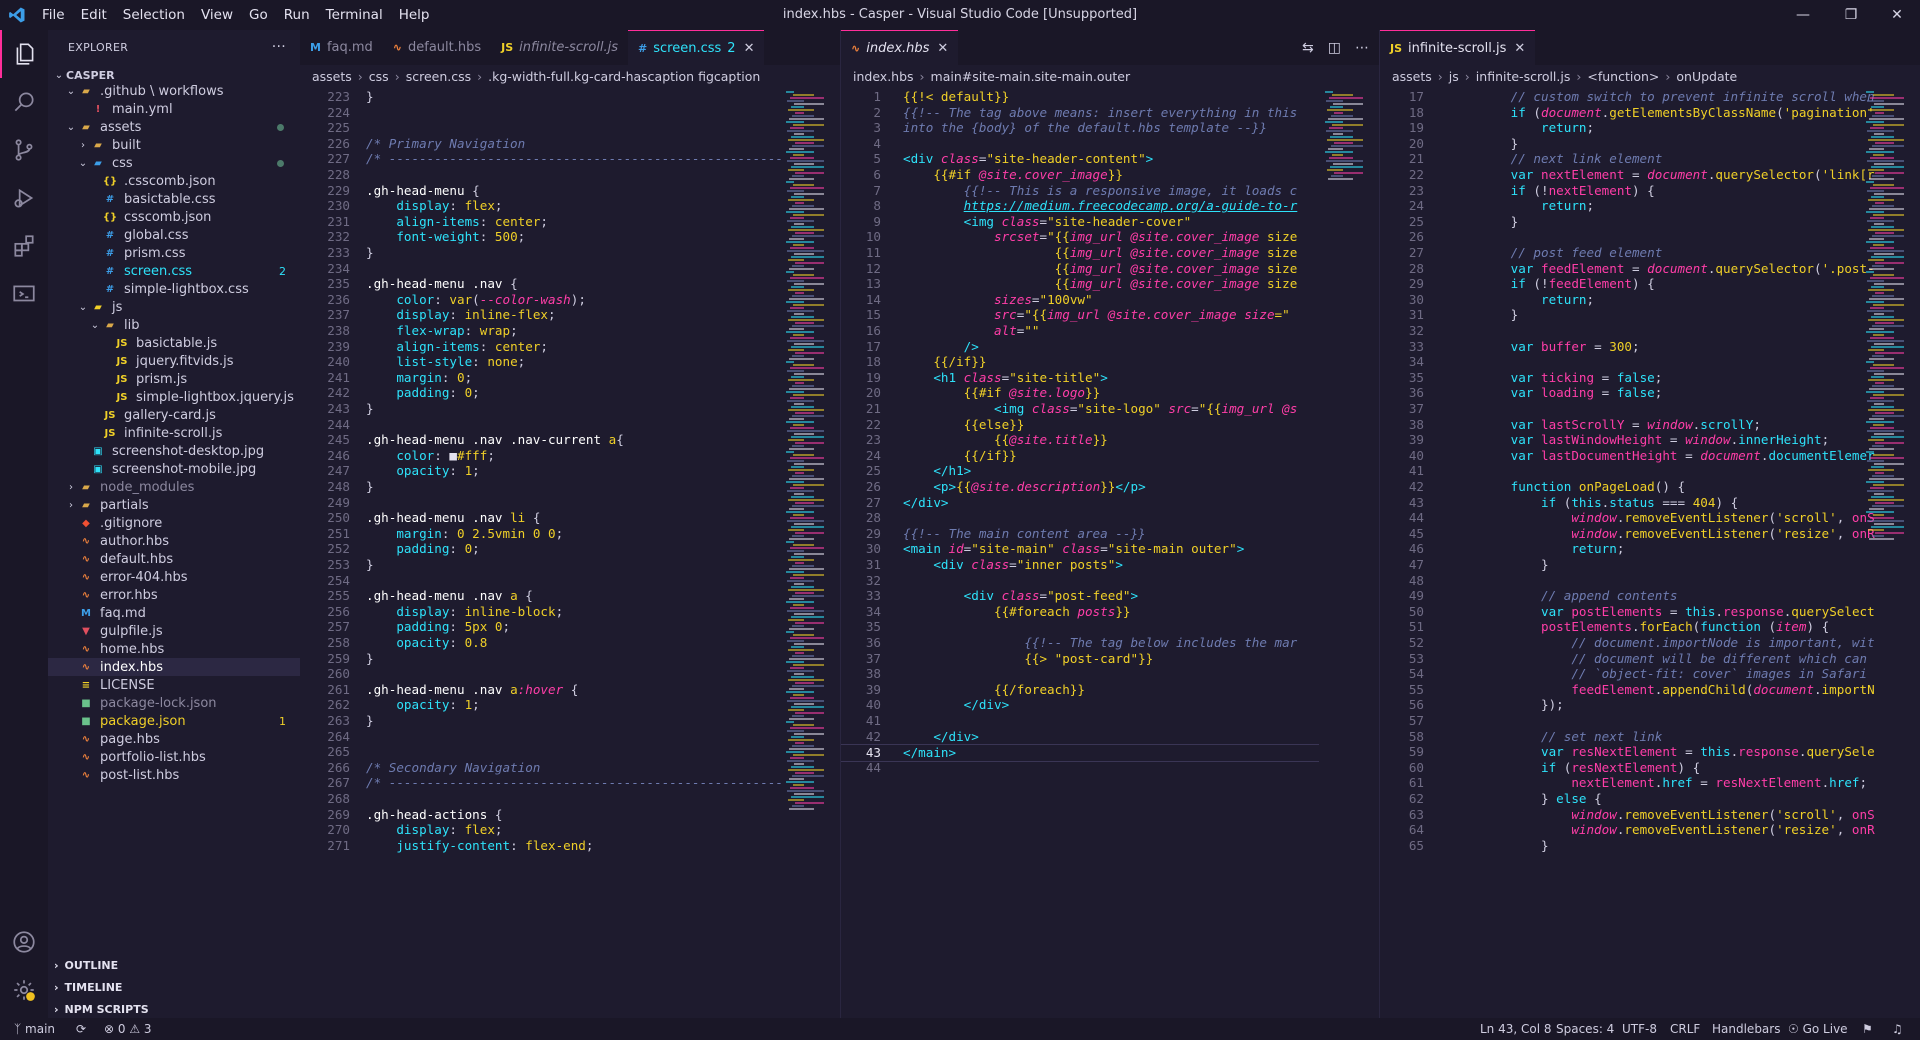 The width and height of the screenshot is (1920, 1040). I want to click on breadcrumb-item: js, so click(1454, 76).